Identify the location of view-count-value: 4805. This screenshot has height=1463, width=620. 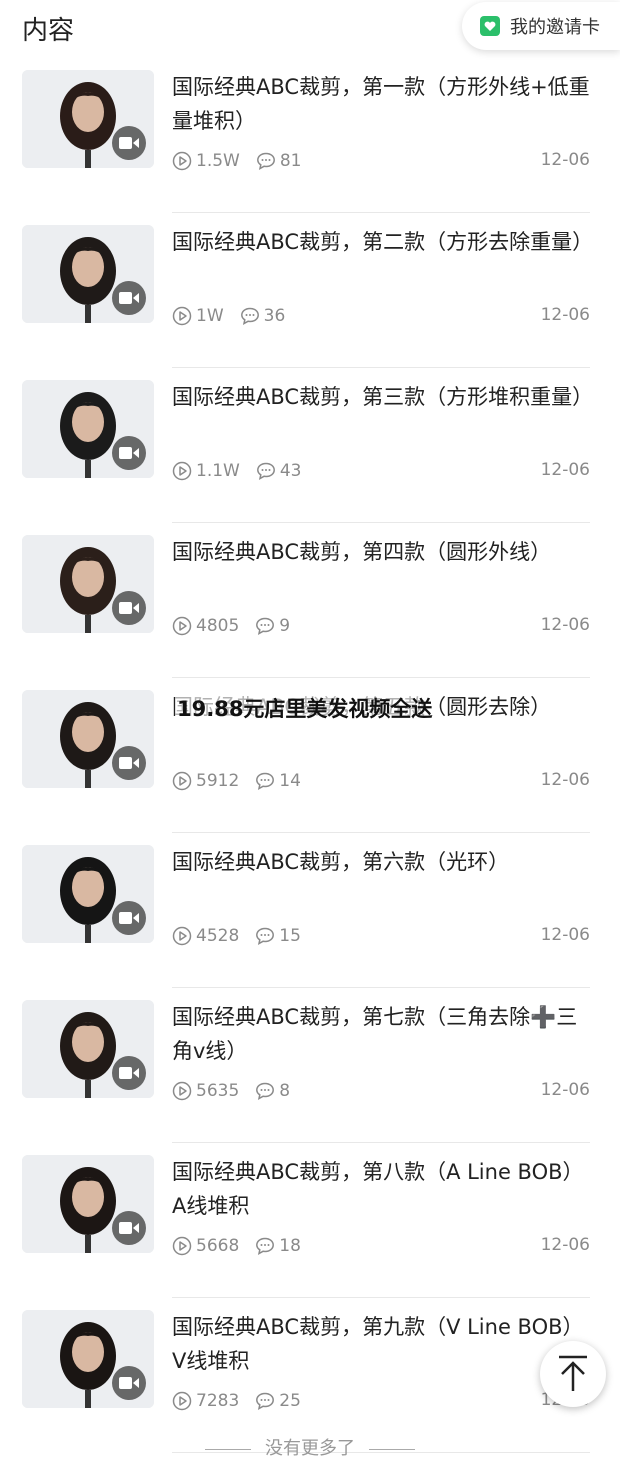
(218, 626).